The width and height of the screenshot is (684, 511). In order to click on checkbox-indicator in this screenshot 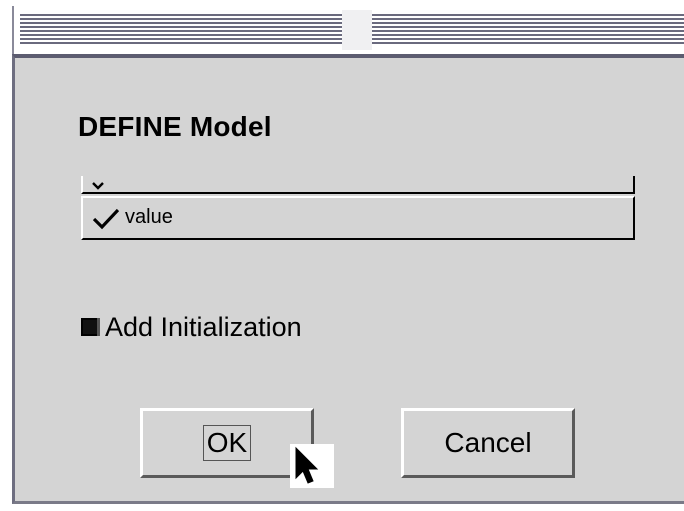, I will do `click(90, 327)`.